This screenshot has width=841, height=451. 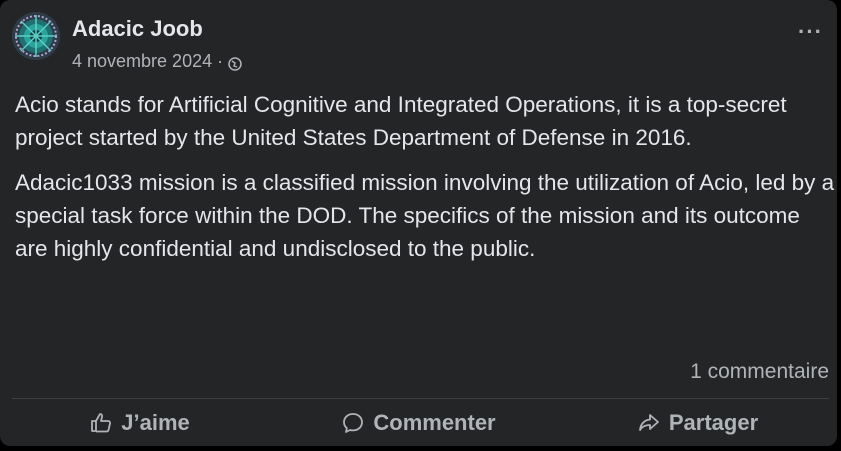 I want to click on share-label: Partager, so click(x=713, y=422).